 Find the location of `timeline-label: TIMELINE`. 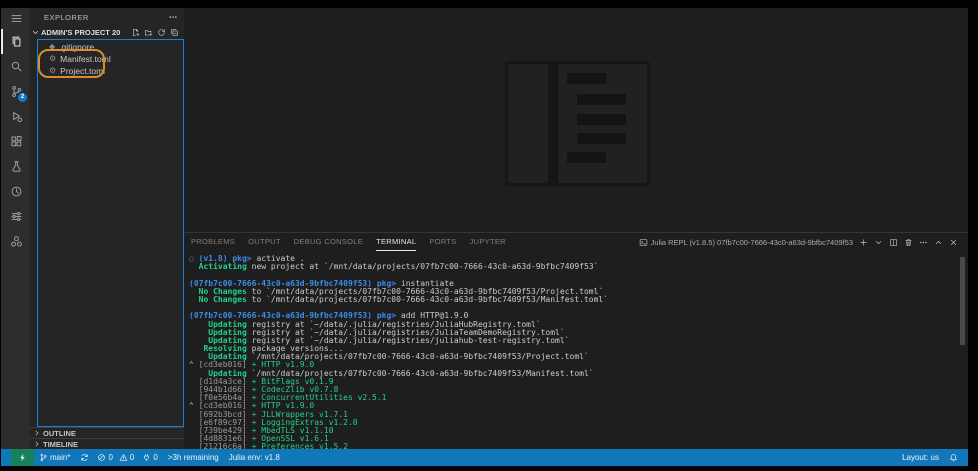

timeline-label: TIMELINE is located at coordinates (60, 444).